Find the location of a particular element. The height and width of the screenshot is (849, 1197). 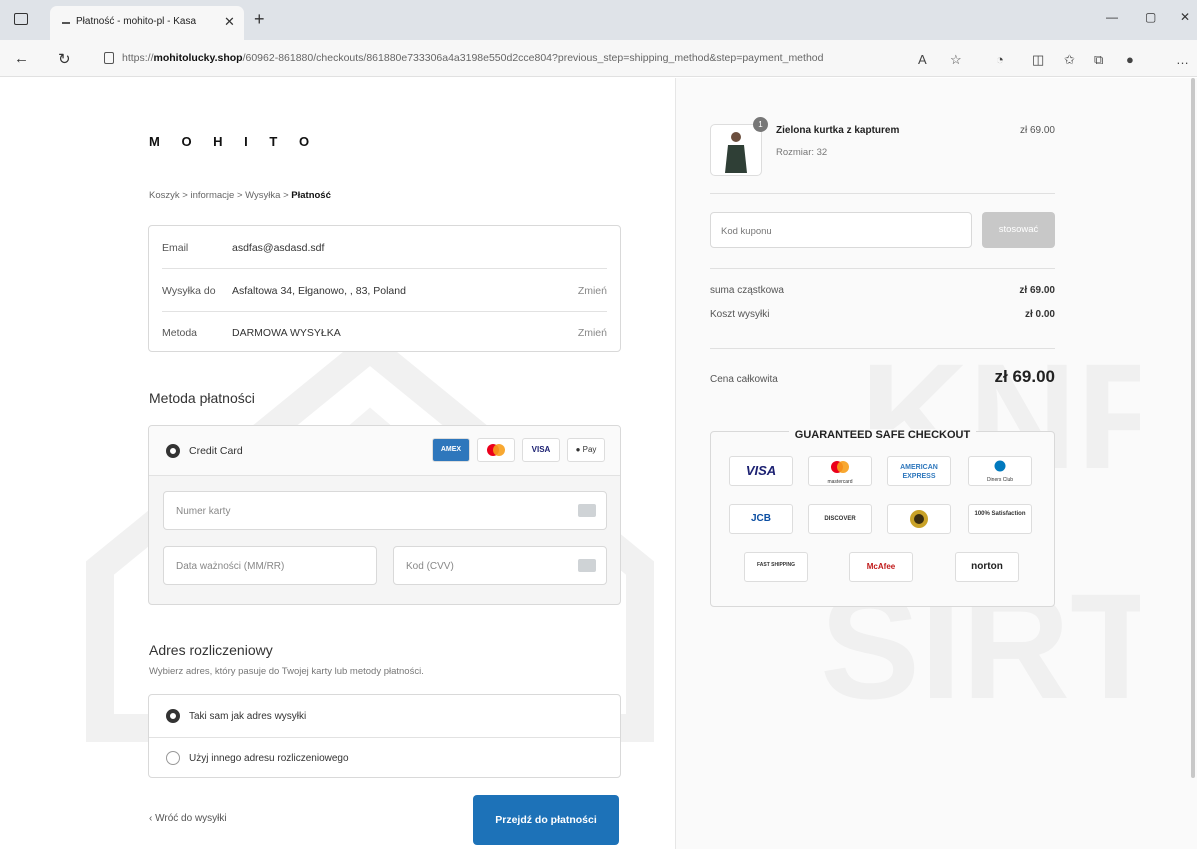

same-address-label: Taki sam jak adres wysyłki is located at coordinates (248, 716).